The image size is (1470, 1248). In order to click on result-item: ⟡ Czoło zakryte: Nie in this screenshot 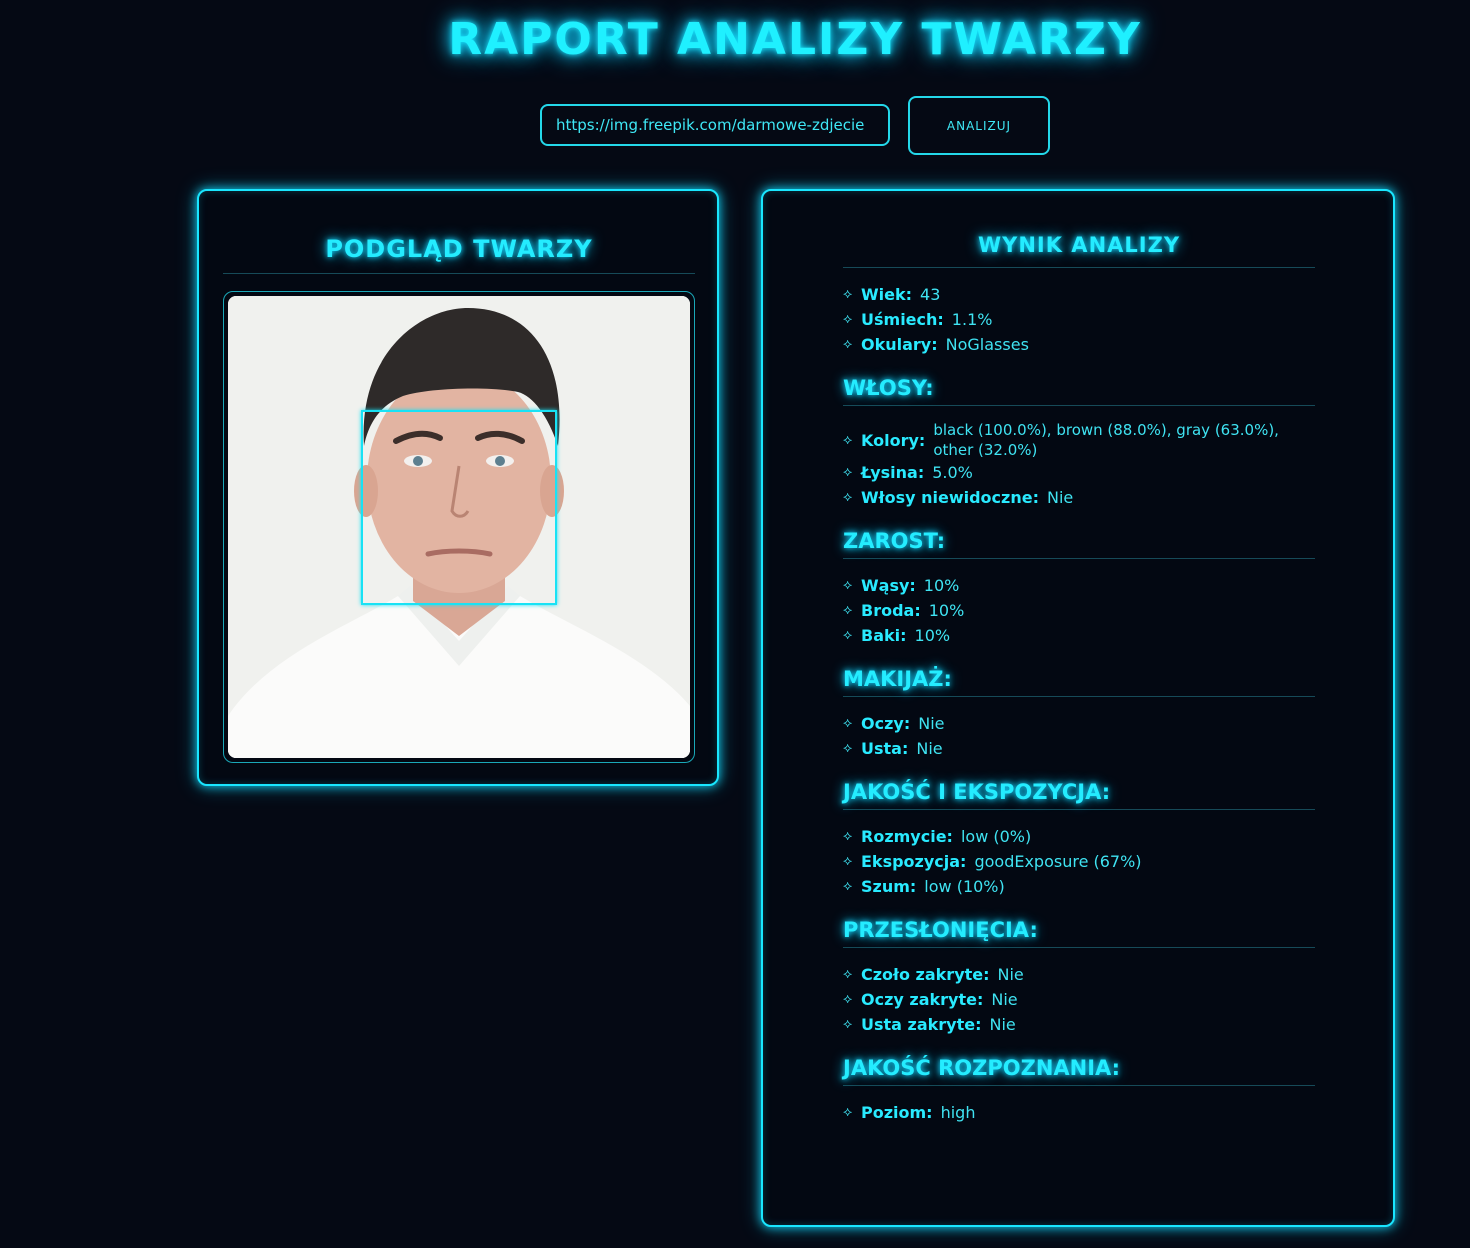, I will do `click(1079, 974)`.